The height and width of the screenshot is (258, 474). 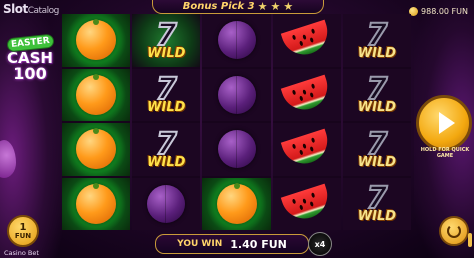 I want to click on bet-button: 1 FUN, so click(x=23, y=231).